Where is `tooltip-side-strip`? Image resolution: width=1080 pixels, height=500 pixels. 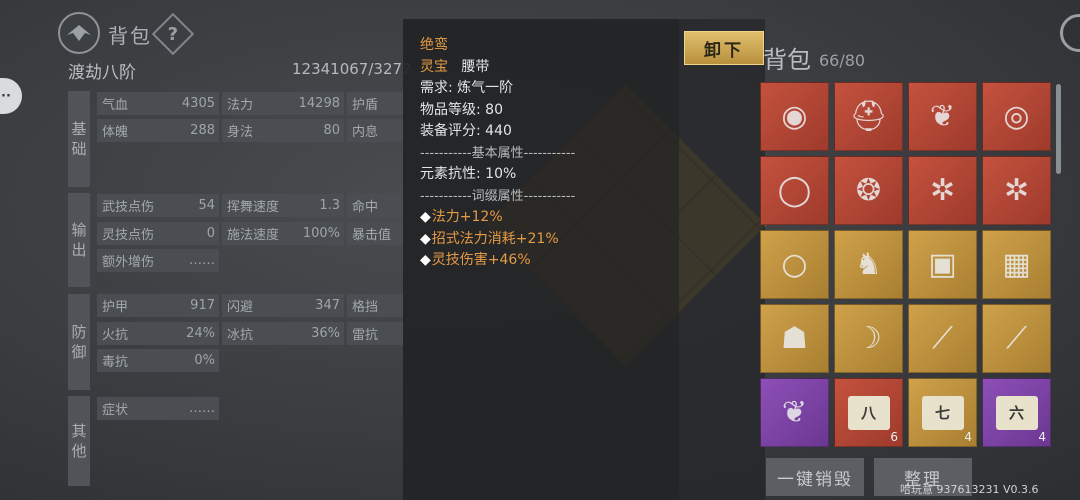 tooltip-side-strip is located at coordinates (722, 259).